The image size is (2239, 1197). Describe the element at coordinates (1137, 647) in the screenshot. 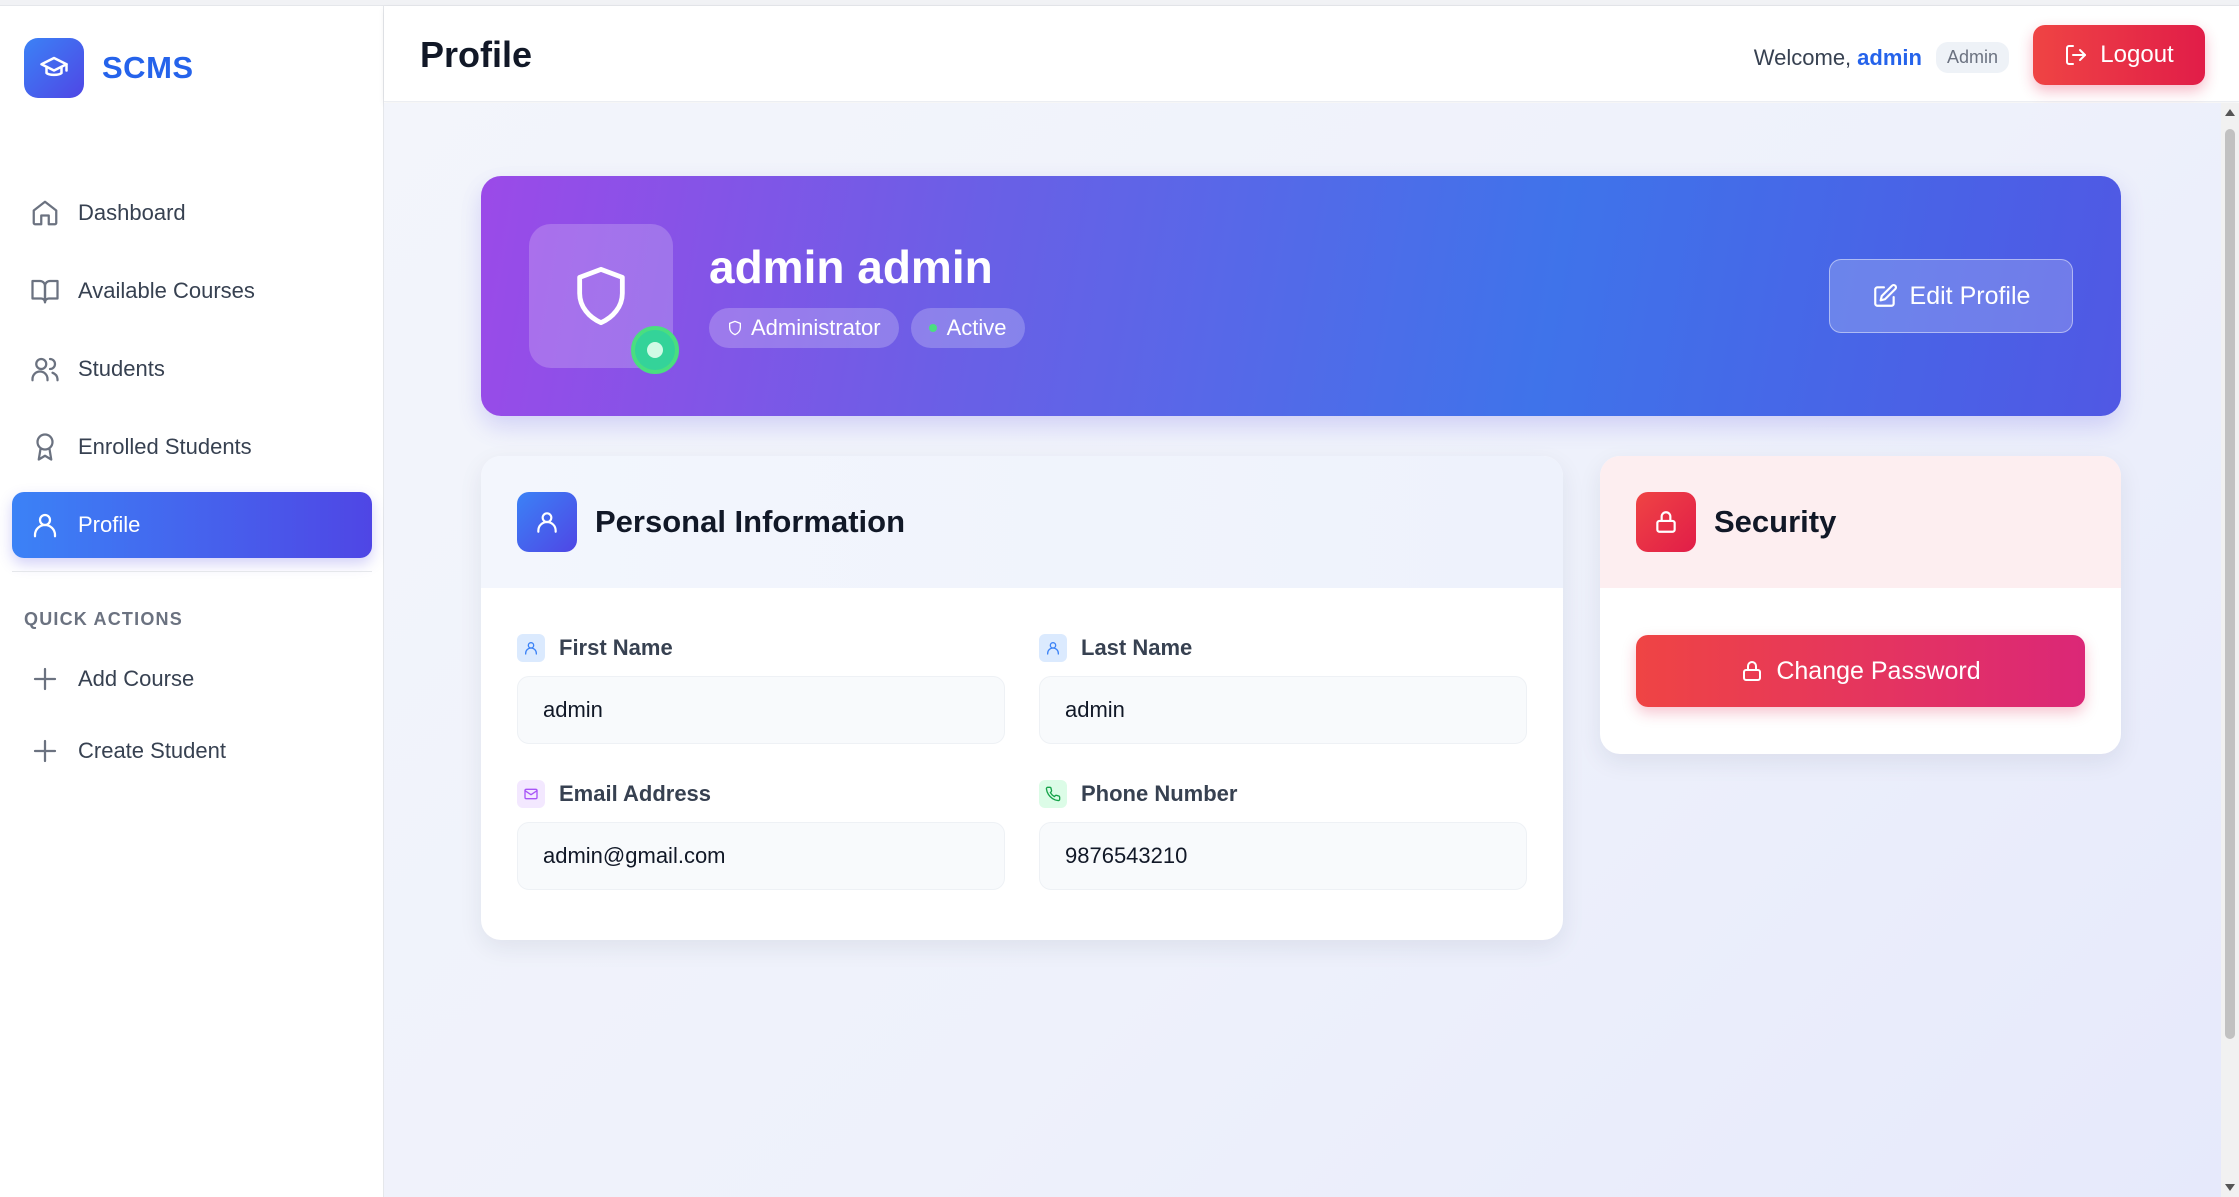

I see `field-label-text: Last Name` at that location.